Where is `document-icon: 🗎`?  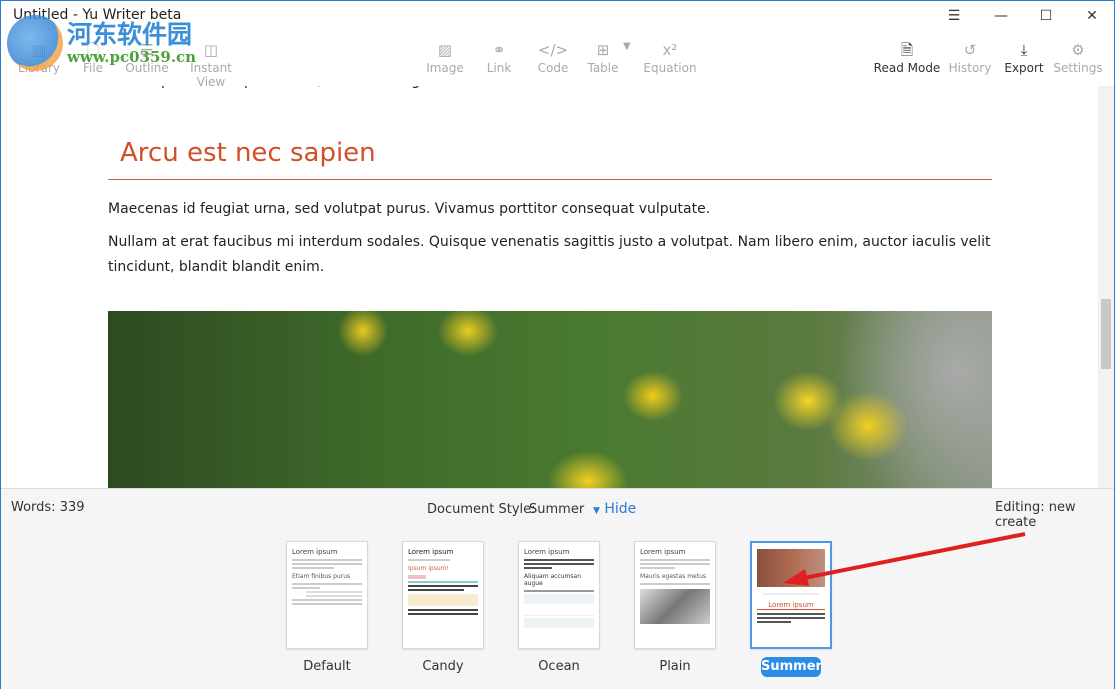 document-icon: 🗎 is located at coordinates (907, 50).